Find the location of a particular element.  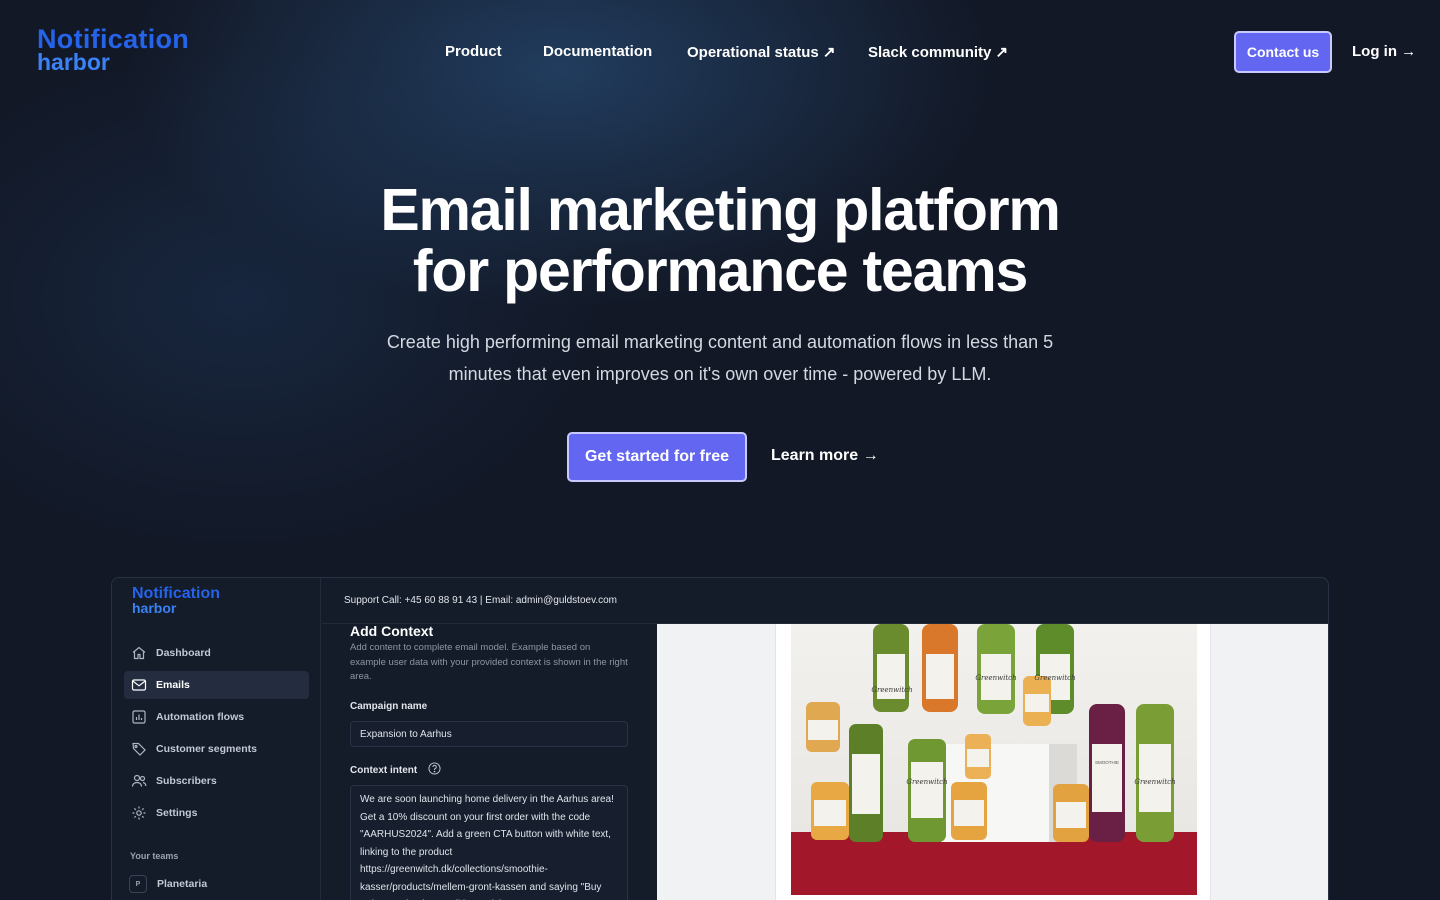

learn-more-link: Learn more → is located at coordinates (825, 456).